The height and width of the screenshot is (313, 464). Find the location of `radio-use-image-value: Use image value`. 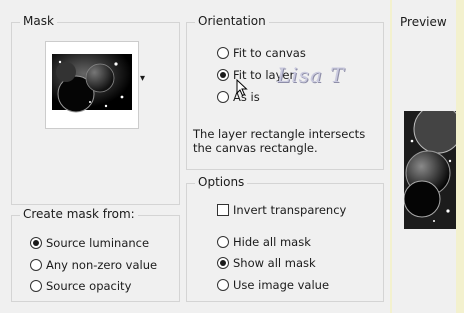

radio-use-image-value: Use image value is located at coordinates (273, 285).